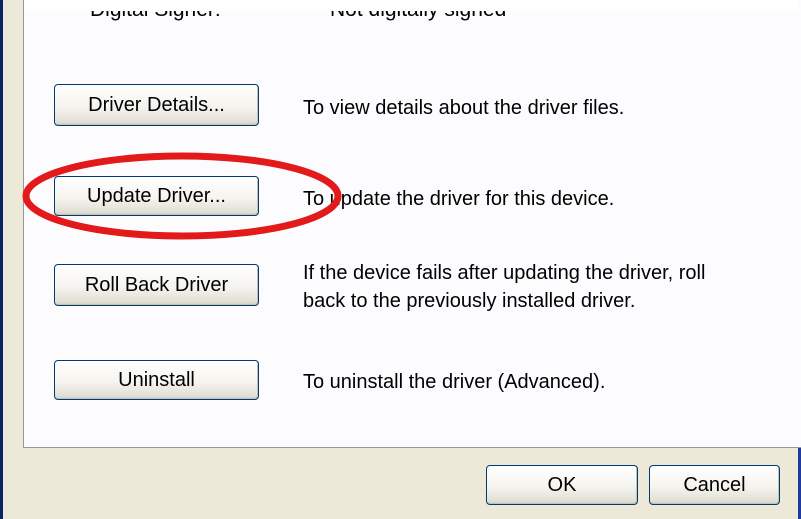 The image size is (801, 519). I want to click on top-crop-mask, so click(411, 5).